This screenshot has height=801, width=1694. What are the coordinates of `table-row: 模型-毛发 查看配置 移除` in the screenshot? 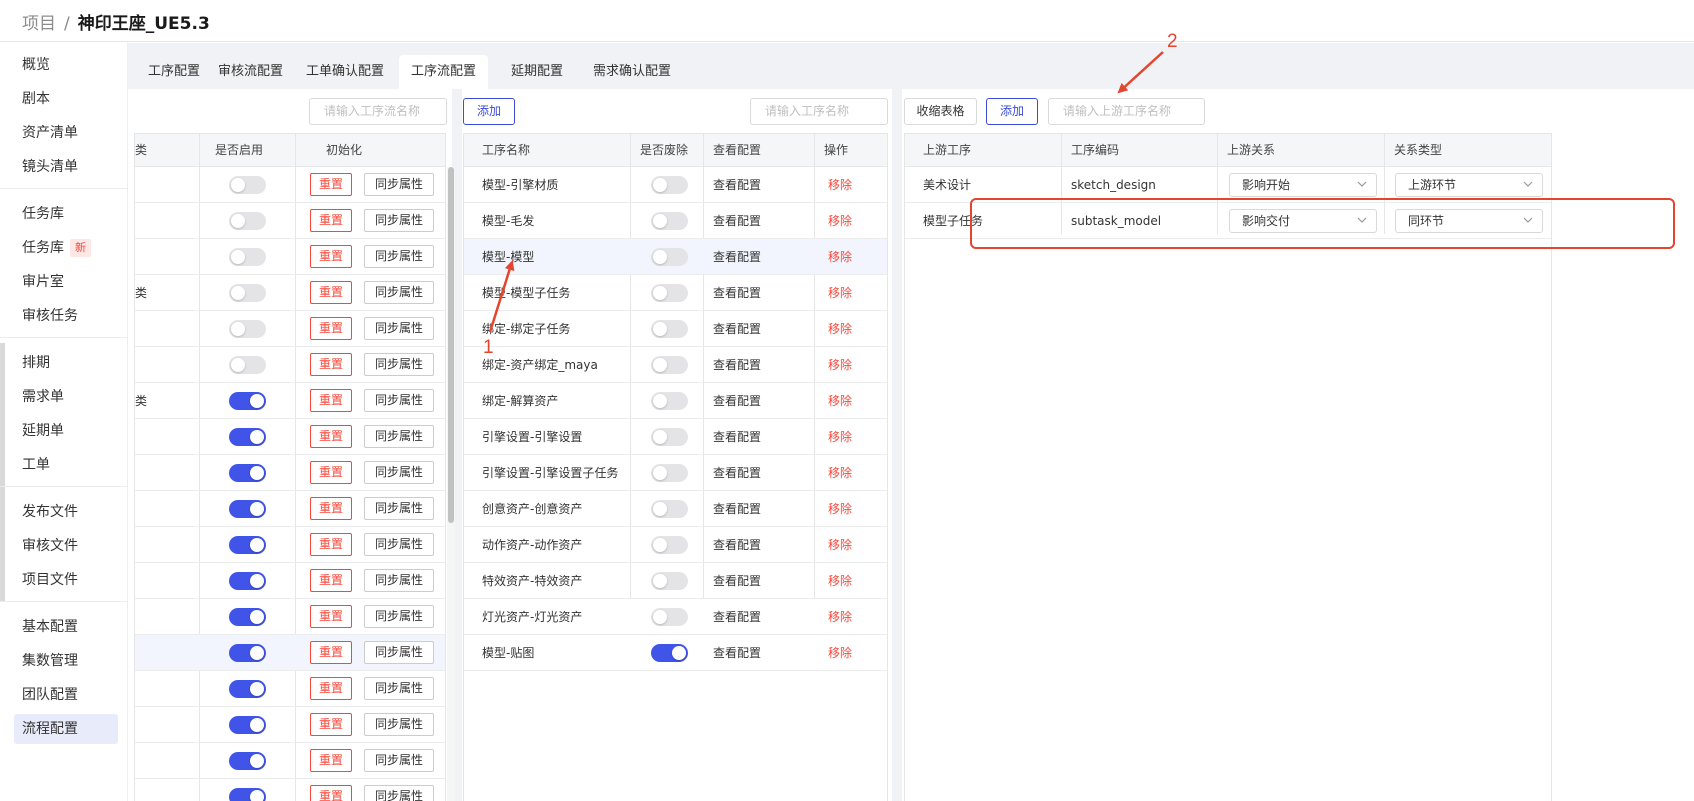 It's located at (675, 221).